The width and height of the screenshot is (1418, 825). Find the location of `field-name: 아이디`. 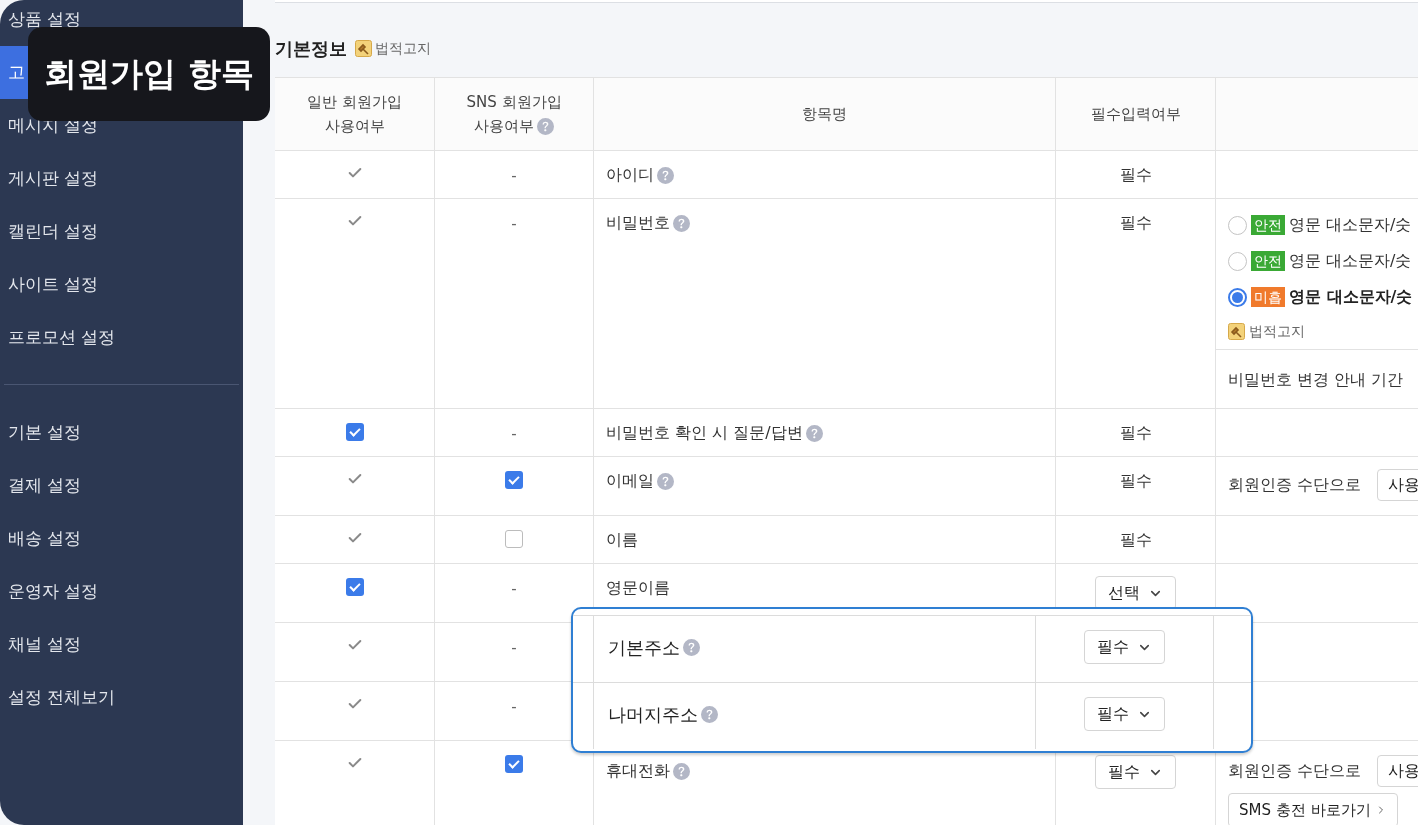

field-name: 아이디 is located at coordinates (640, 175).